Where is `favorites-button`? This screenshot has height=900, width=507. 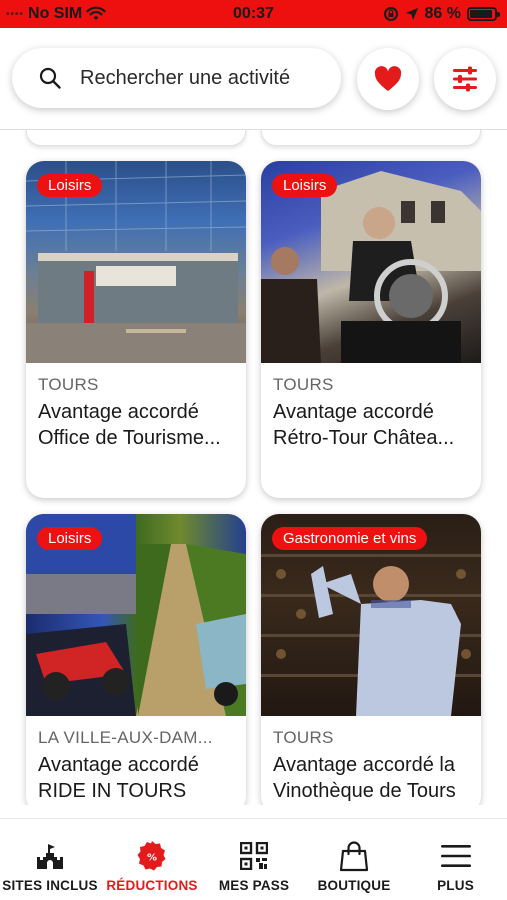 favorites-button is located at coordinates (388, 79).